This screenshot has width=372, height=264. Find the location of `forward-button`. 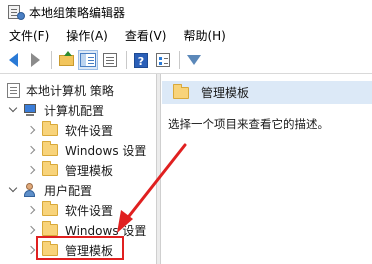

forward-button is located at coordinates (35, 60).